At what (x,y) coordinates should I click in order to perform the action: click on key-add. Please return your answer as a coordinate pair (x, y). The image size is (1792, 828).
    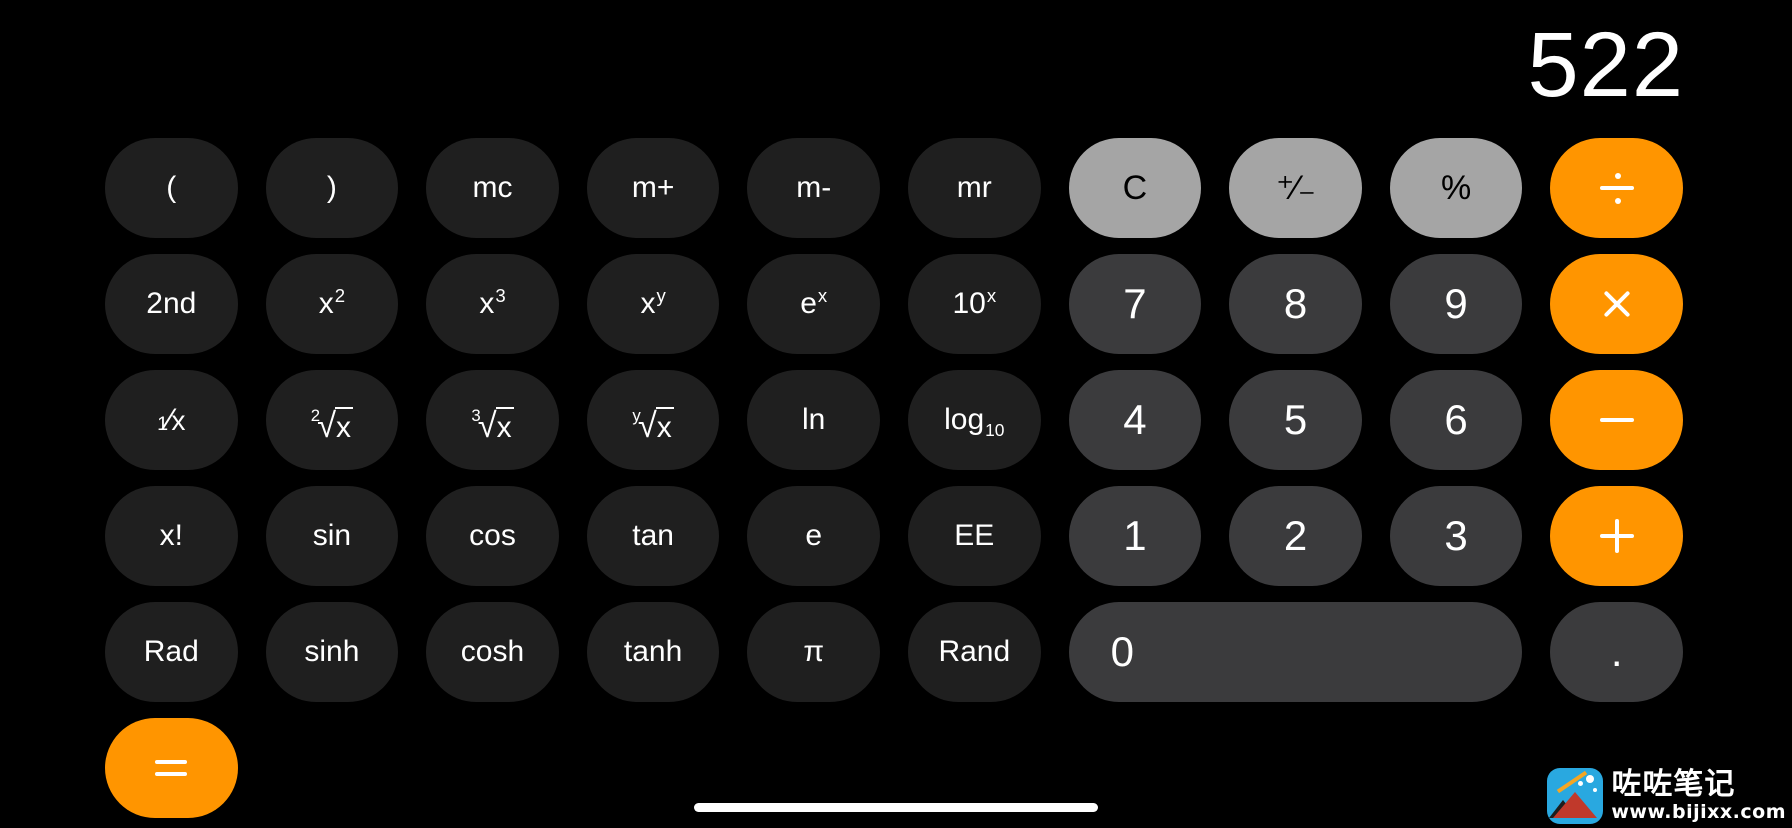
    Looking at the image, I should click on (1616, 536).